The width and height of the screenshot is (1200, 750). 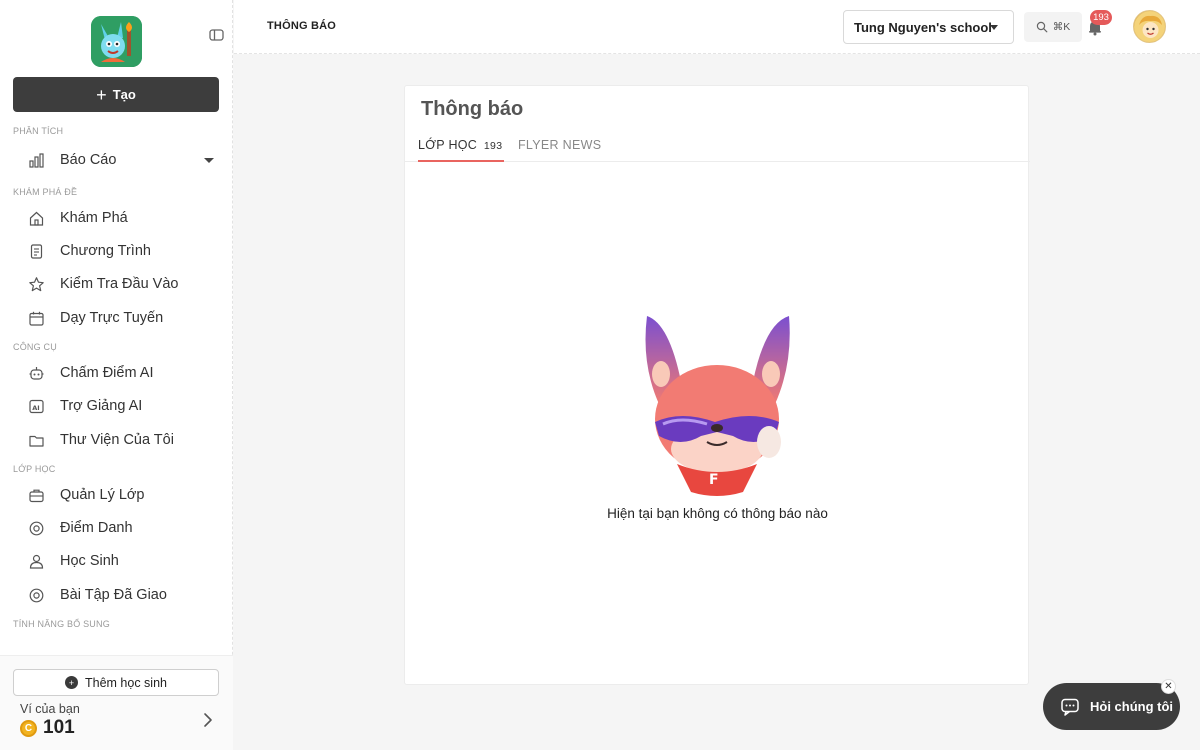 I want to click on svg-text: AI, so click(x=35, y=407).